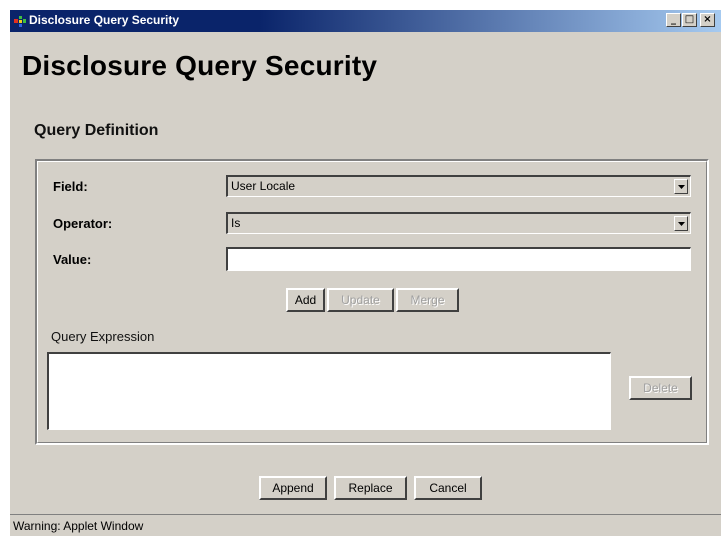  What do you see at coordinates (96, 130) in the screenshot?
I see `section-title: Query Definition` at bounding box center [96, 130].